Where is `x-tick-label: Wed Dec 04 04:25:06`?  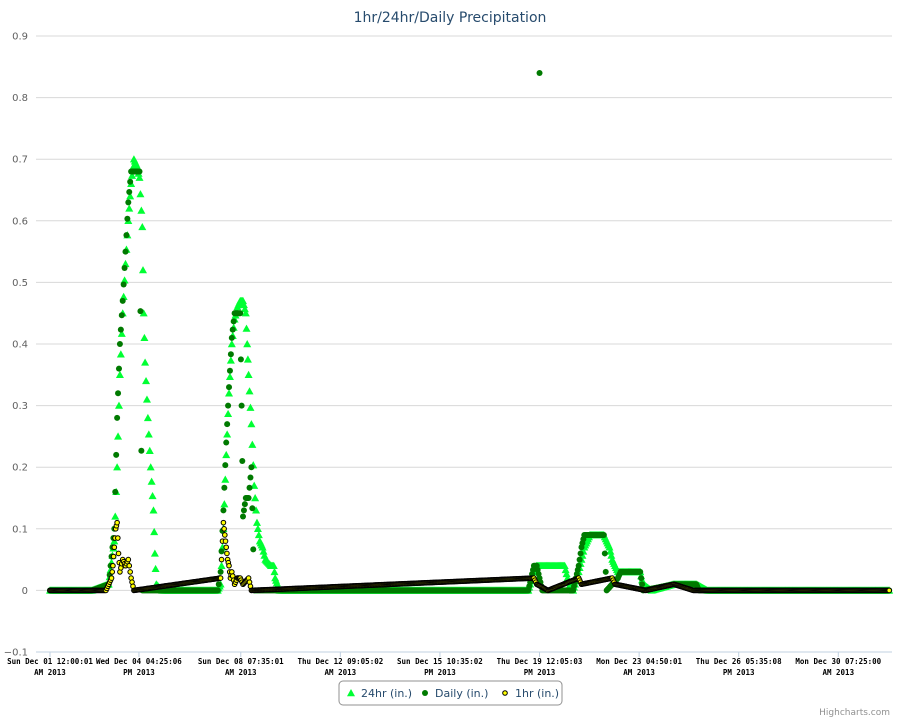 x-tick-label: Wed Dec 04 04:25:06 is located at coordinates (139, 661).